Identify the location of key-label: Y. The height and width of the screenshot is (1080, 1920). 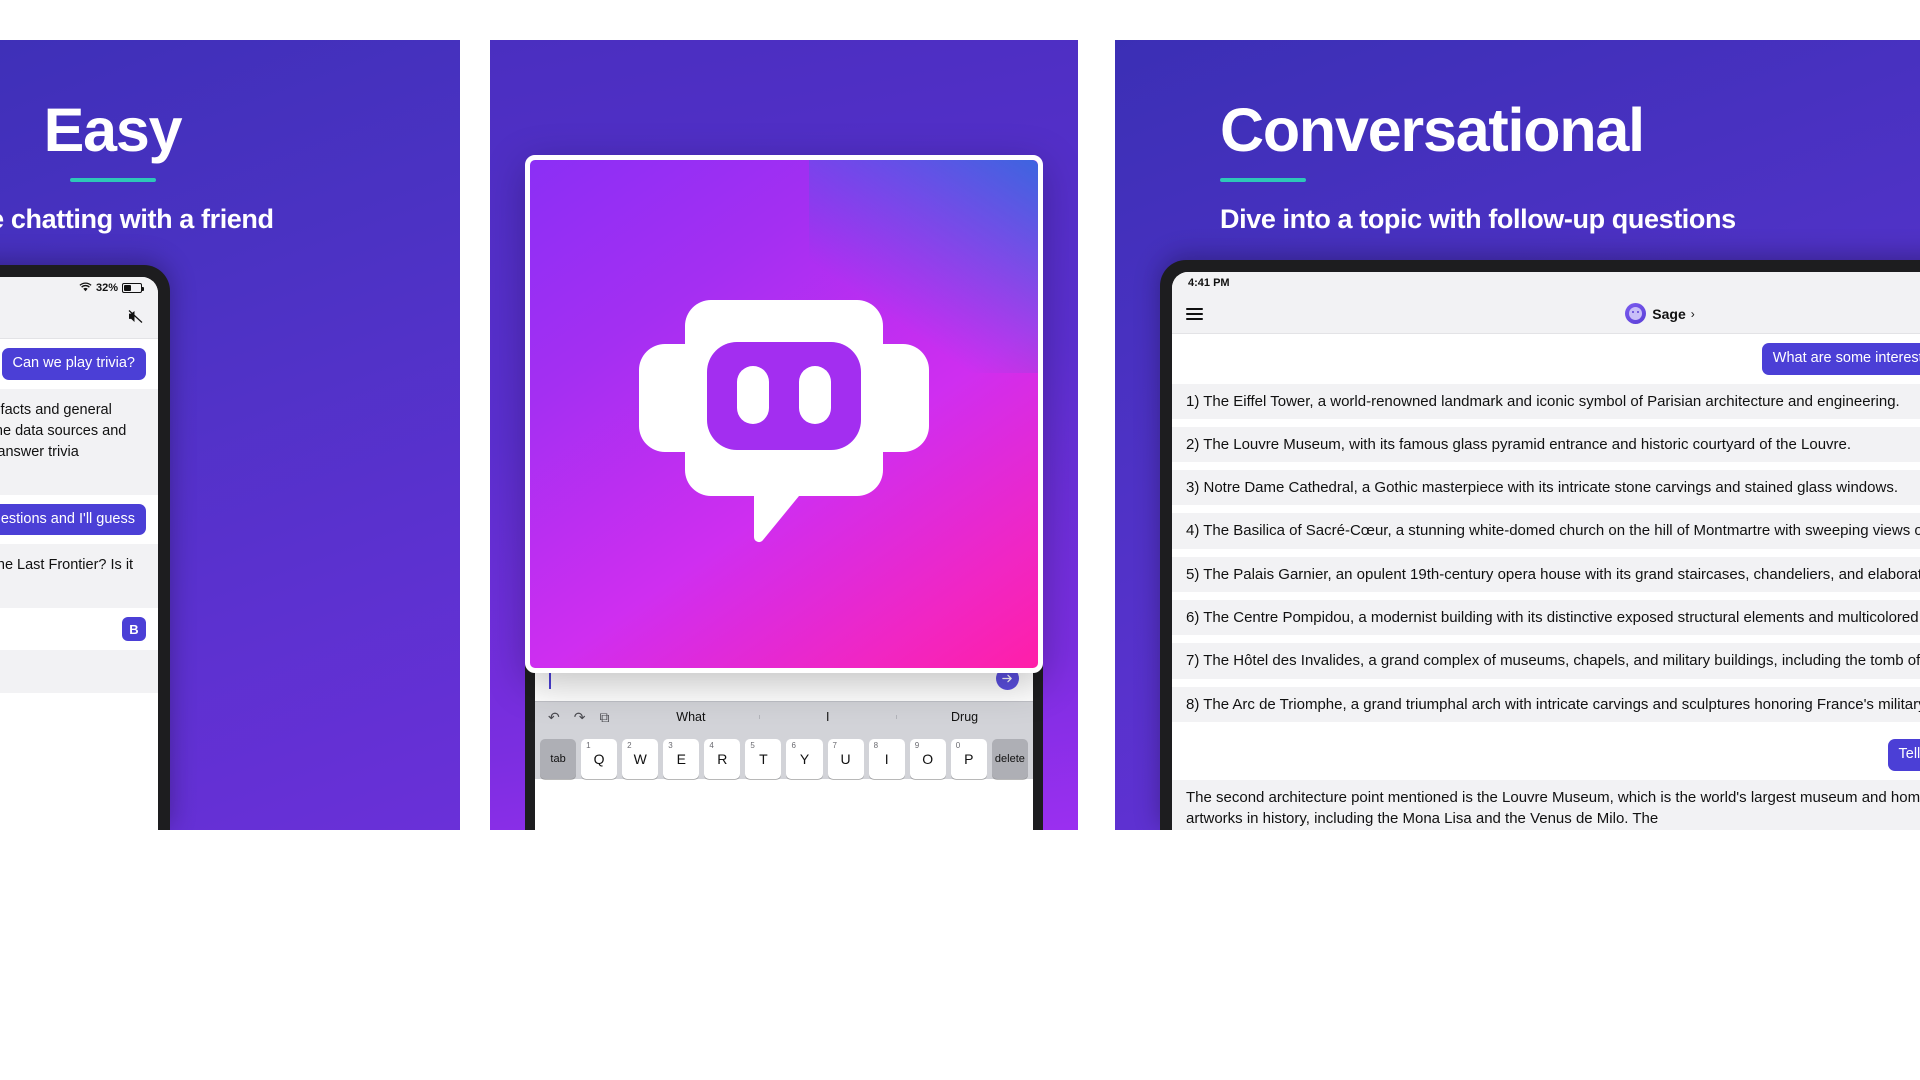
(804, 759).